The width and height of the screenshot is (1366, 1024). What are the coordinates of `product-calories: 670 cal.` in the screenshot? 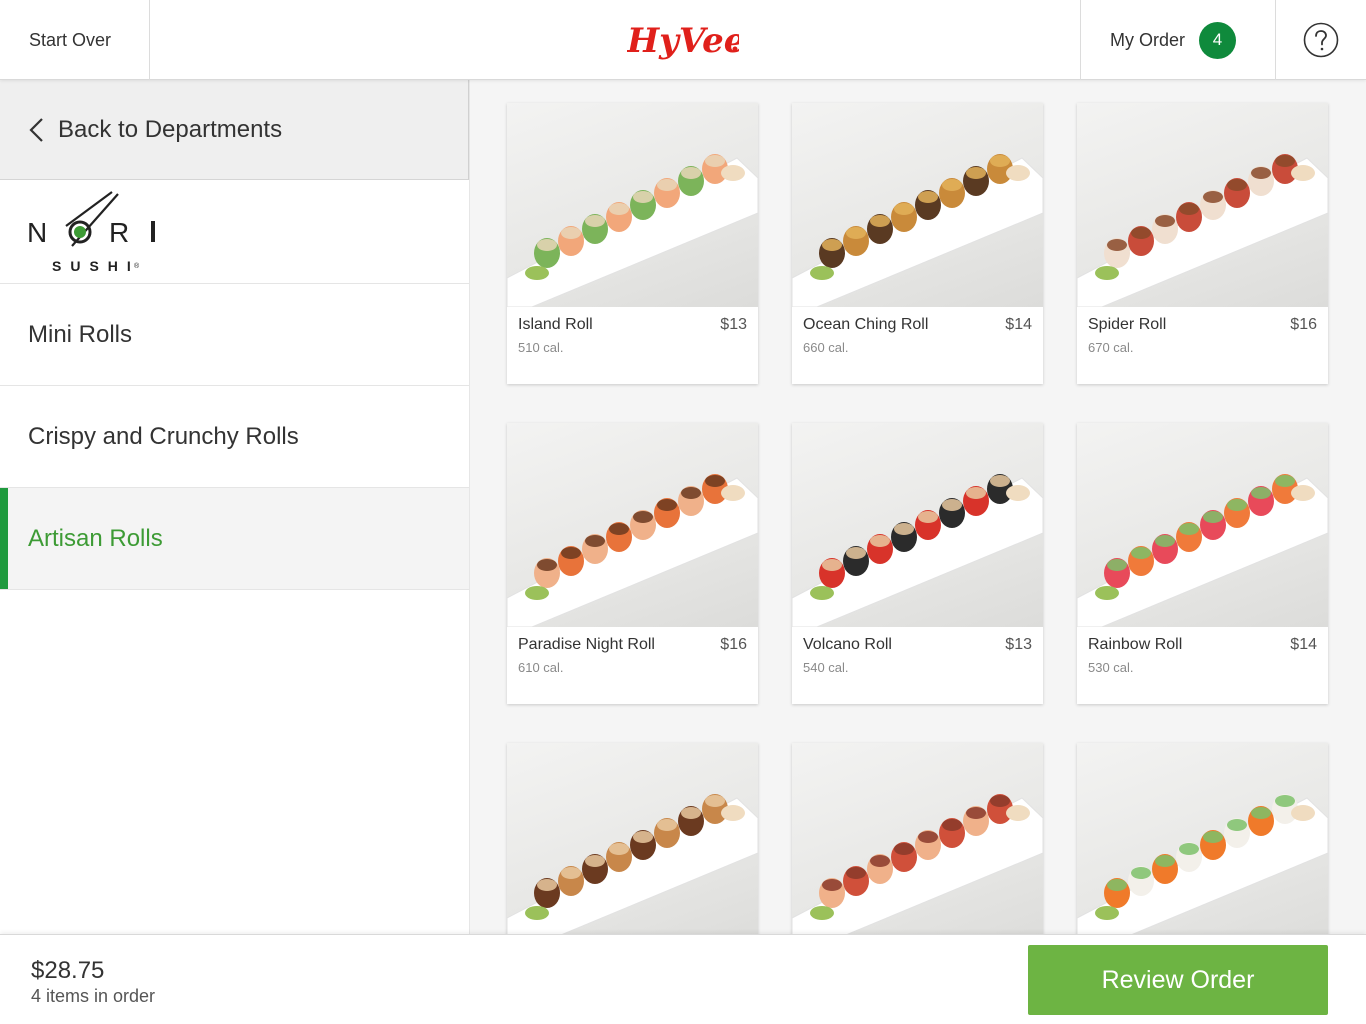 It's located at (1111, 347).